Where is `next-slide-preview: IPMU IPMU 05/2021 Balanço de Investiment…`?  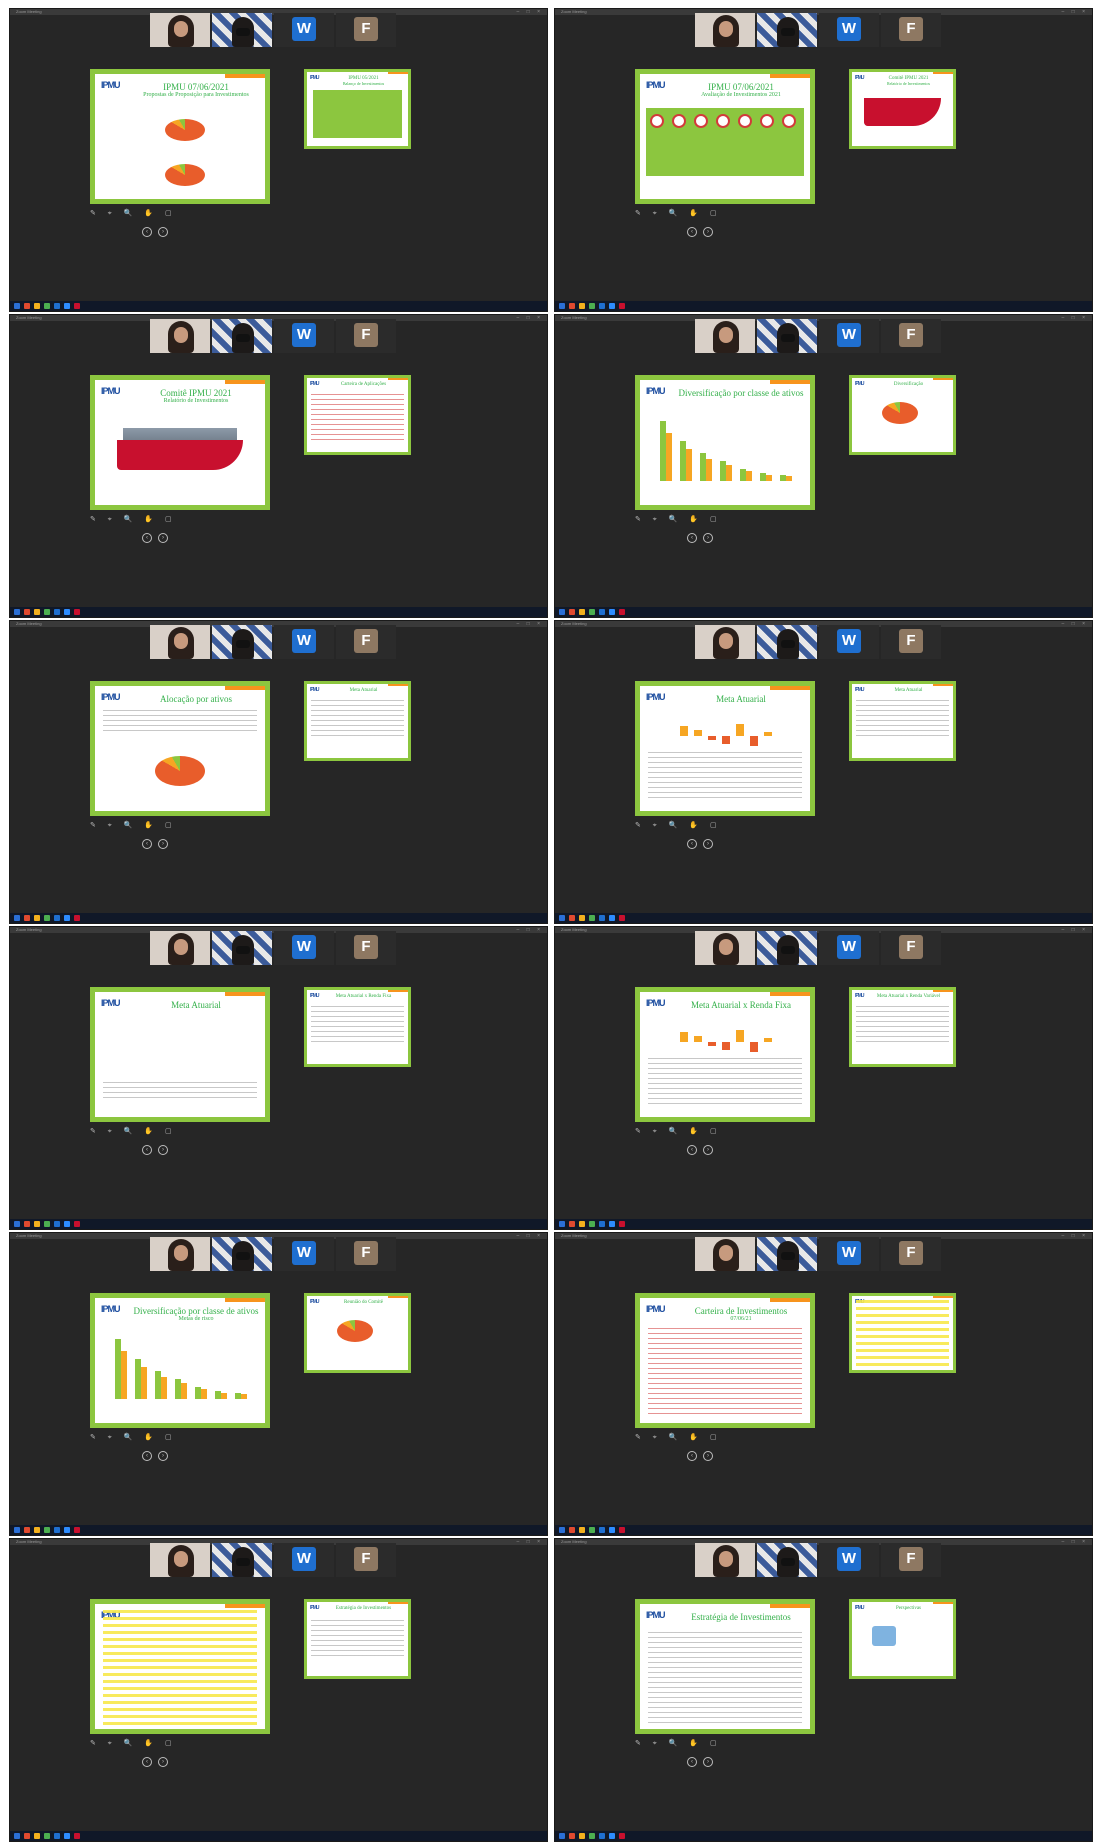
next-slide-preview: IPMU IPMU 05/2021 Balanço de Investiment… is located at coordinates (357, 109).